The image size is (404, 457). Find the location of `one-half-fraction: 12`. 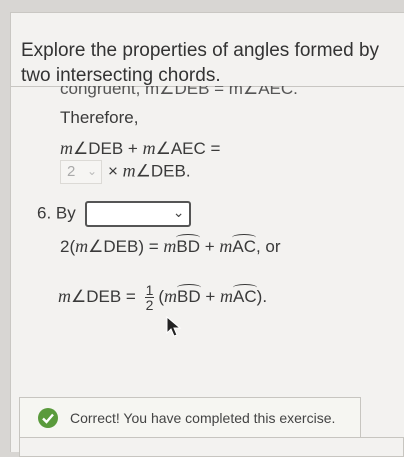

one-half-fraction: 12 is located at coordinates (149, 297).